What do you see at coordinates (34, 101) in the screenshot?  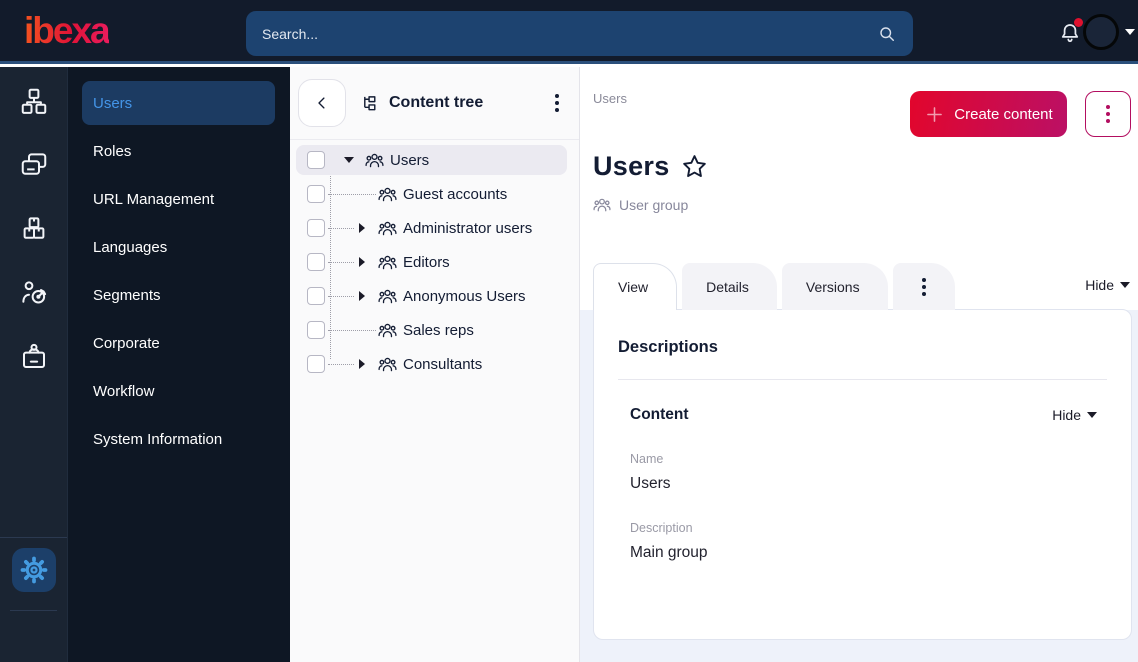 I see `sitemap-icon` at bounding box center [34, 101].